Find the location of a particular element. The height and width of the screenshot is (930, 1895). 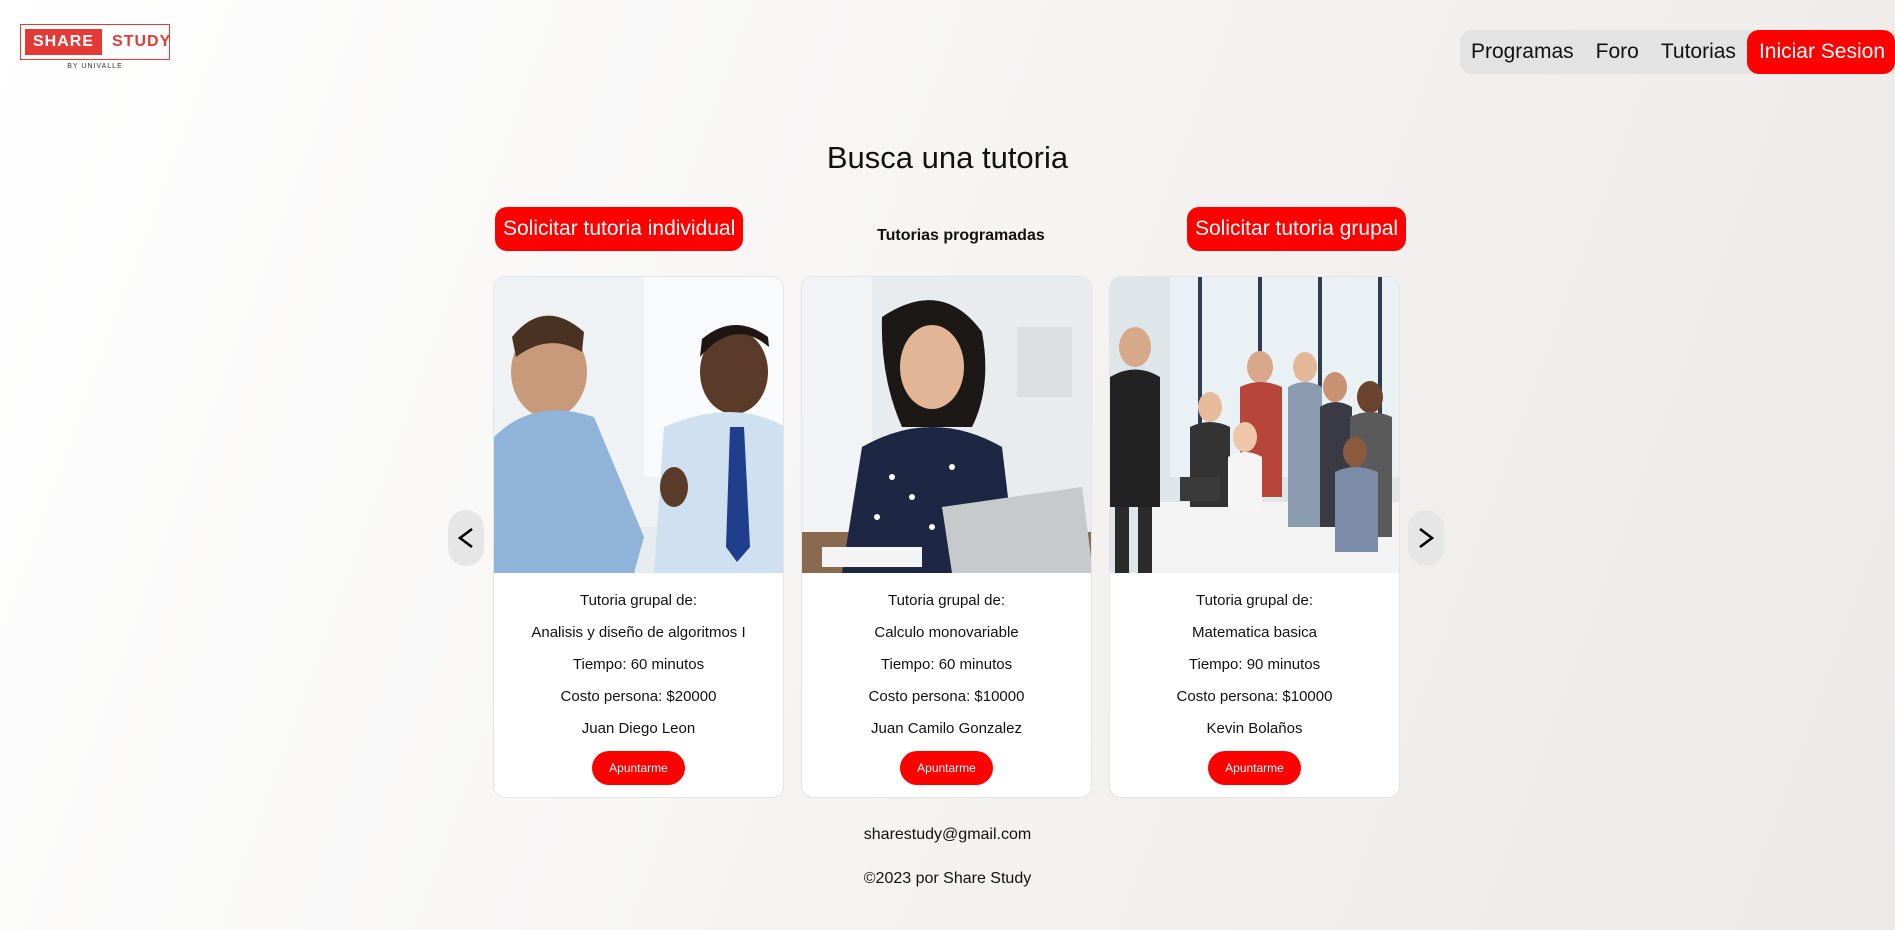

chevron-right-icon is located at coordinates (1427, 538).